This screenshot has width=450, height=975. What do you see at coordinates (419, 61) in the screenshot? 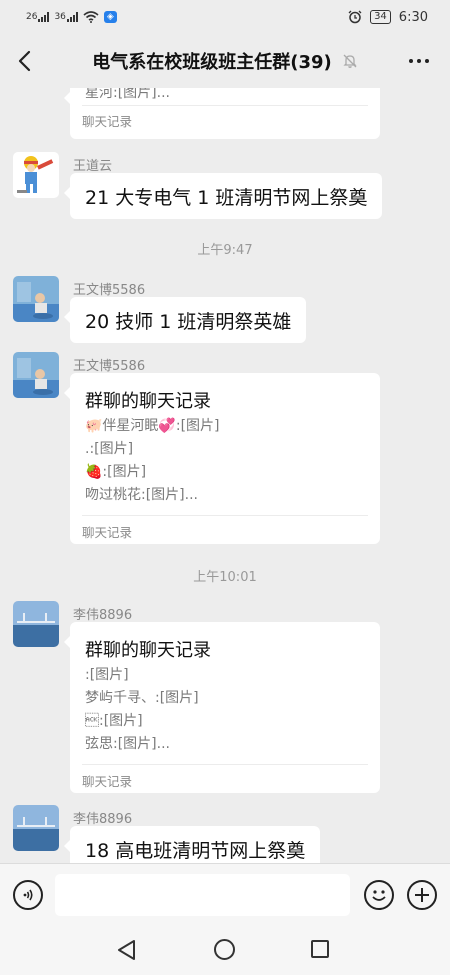
I see `more-button` at bounding box center [419, 61].